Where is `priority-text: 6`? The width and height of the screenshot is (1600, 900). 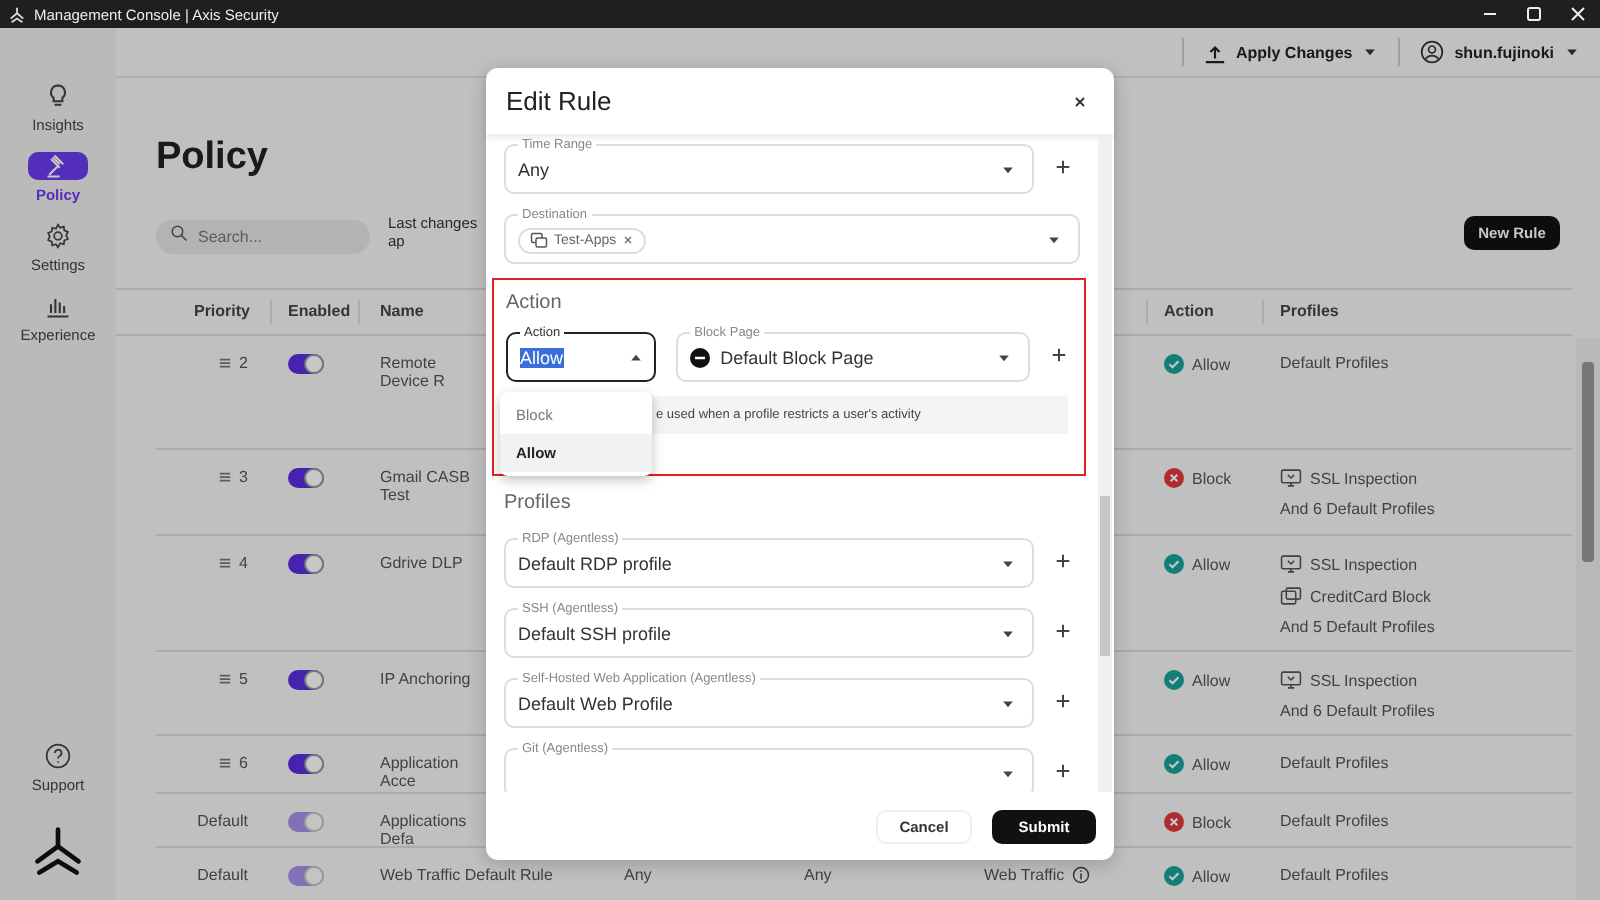
priority-text: 6 is located at coordinates (243, 763).